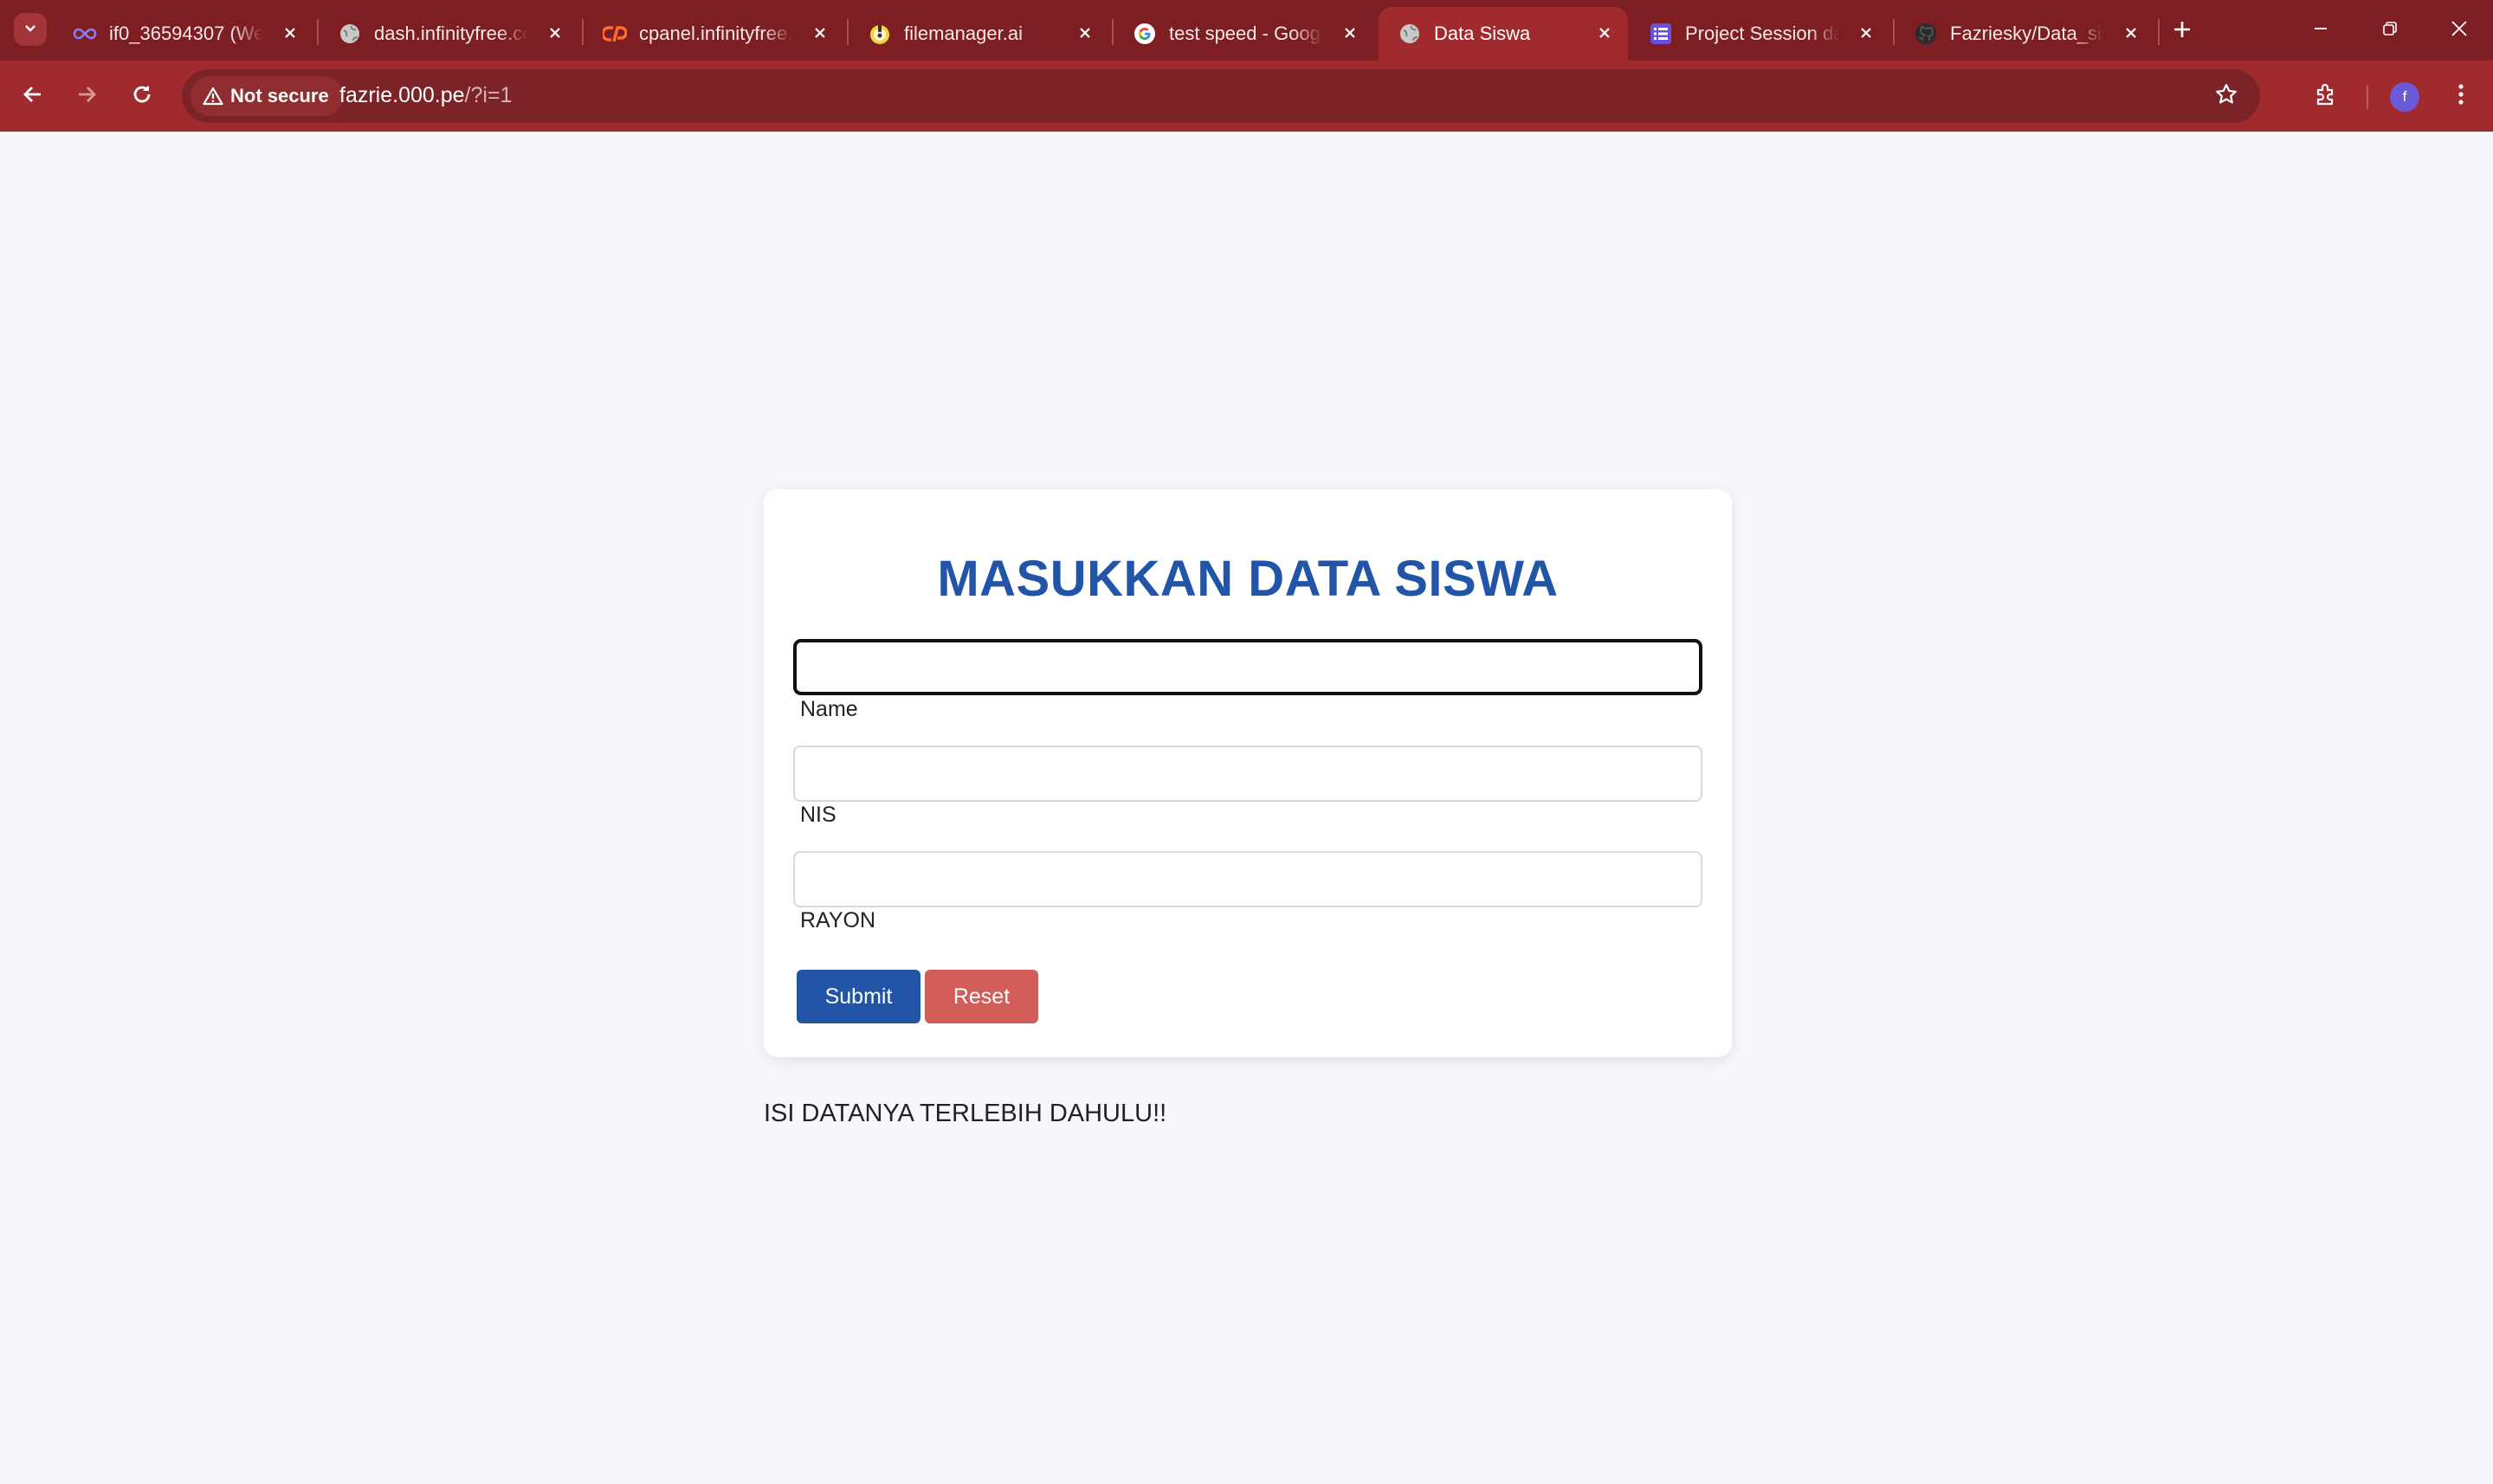 The image size is (2493, 1484). I want to click on kebab-menu-icon, so click(2460, 96).